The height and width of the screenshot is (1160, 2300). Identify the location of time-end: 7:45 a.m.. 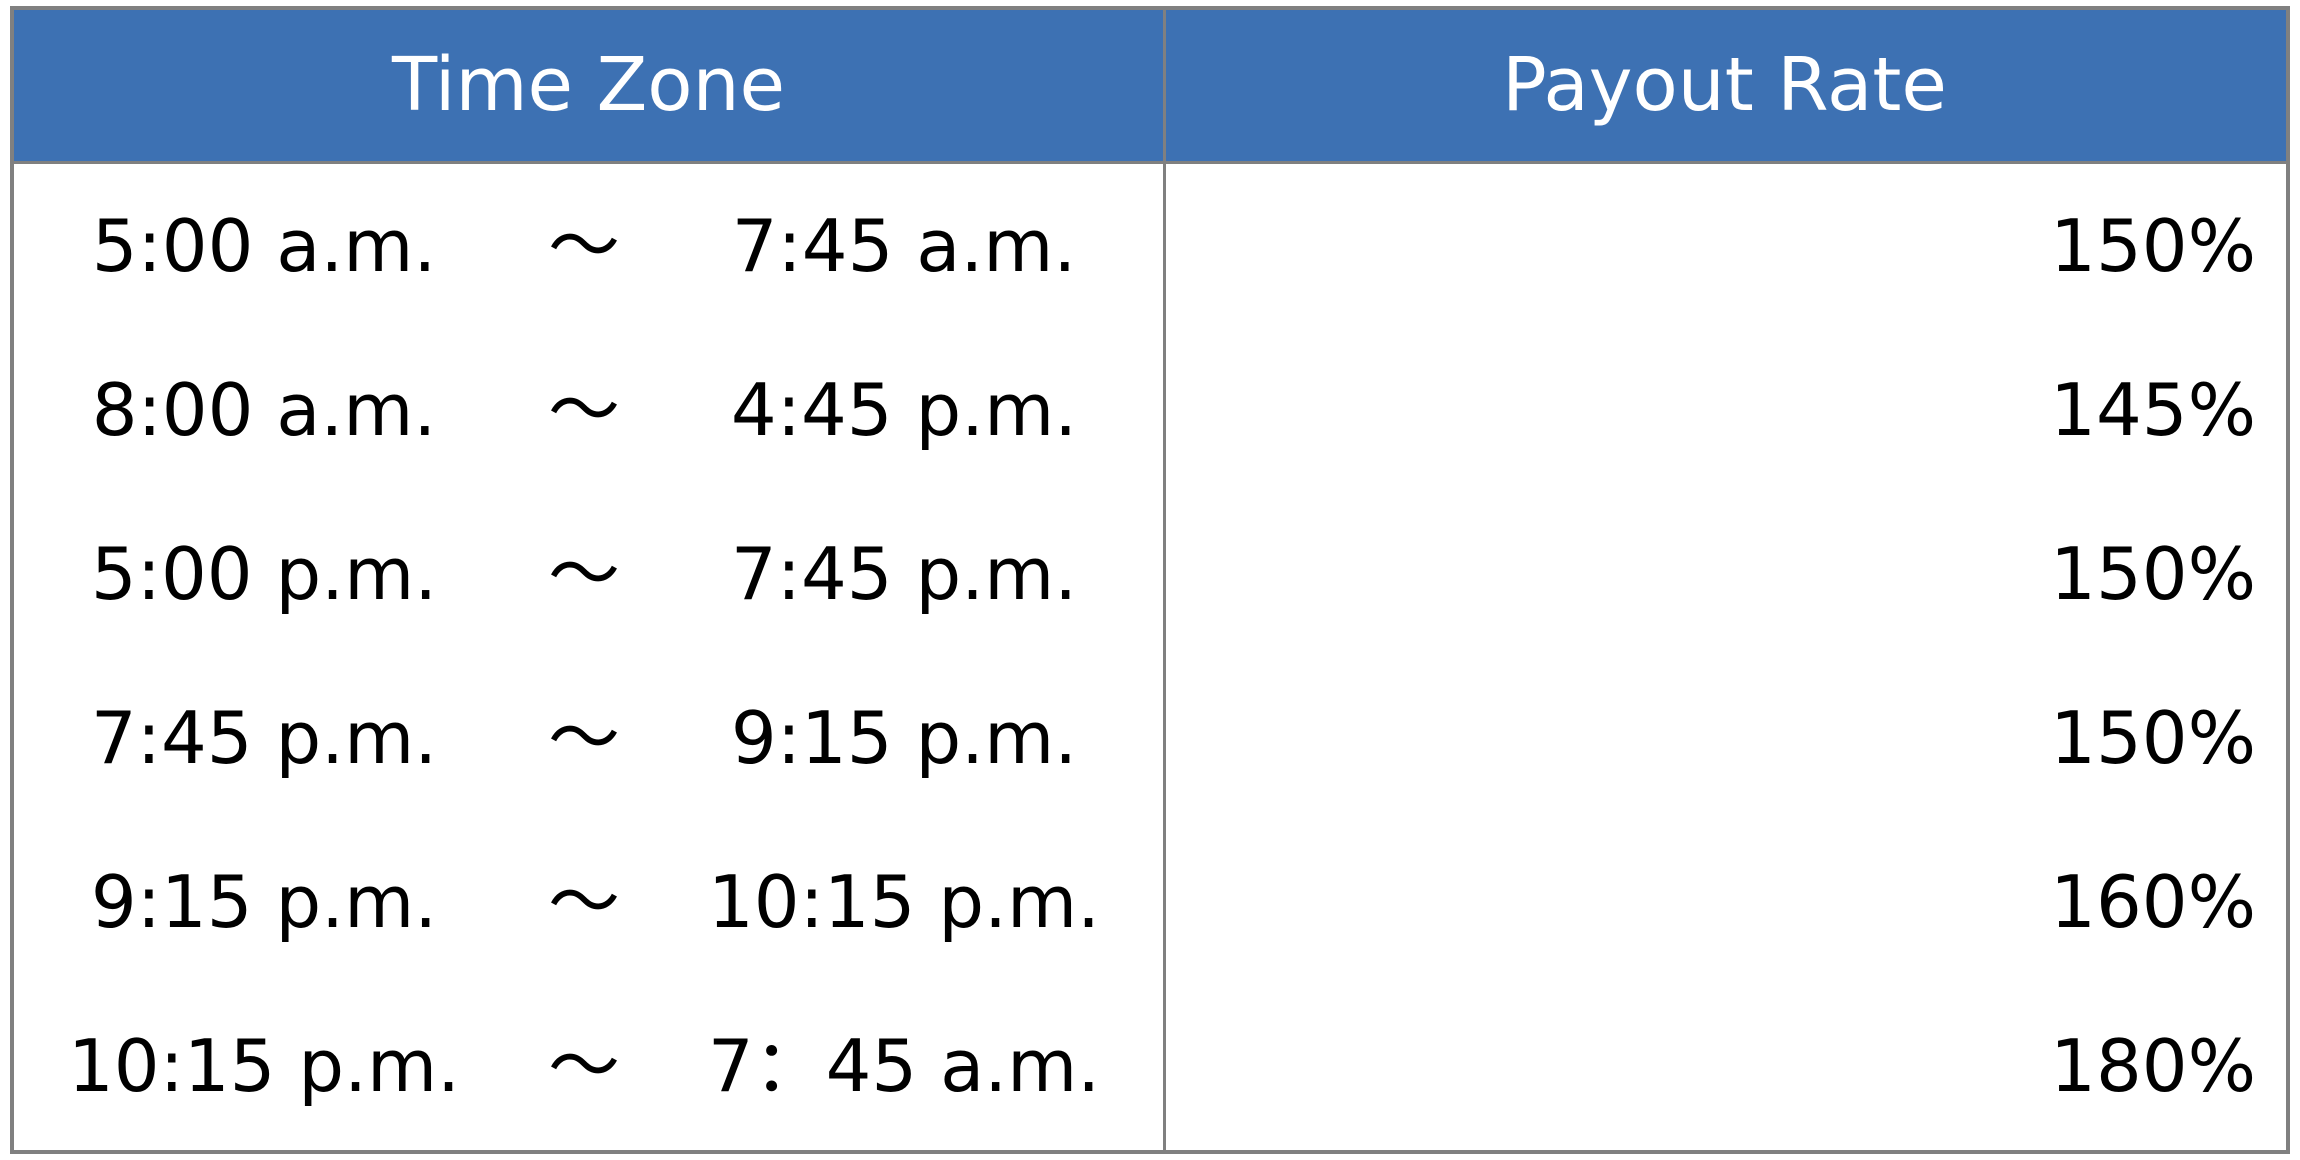
(904, 246).